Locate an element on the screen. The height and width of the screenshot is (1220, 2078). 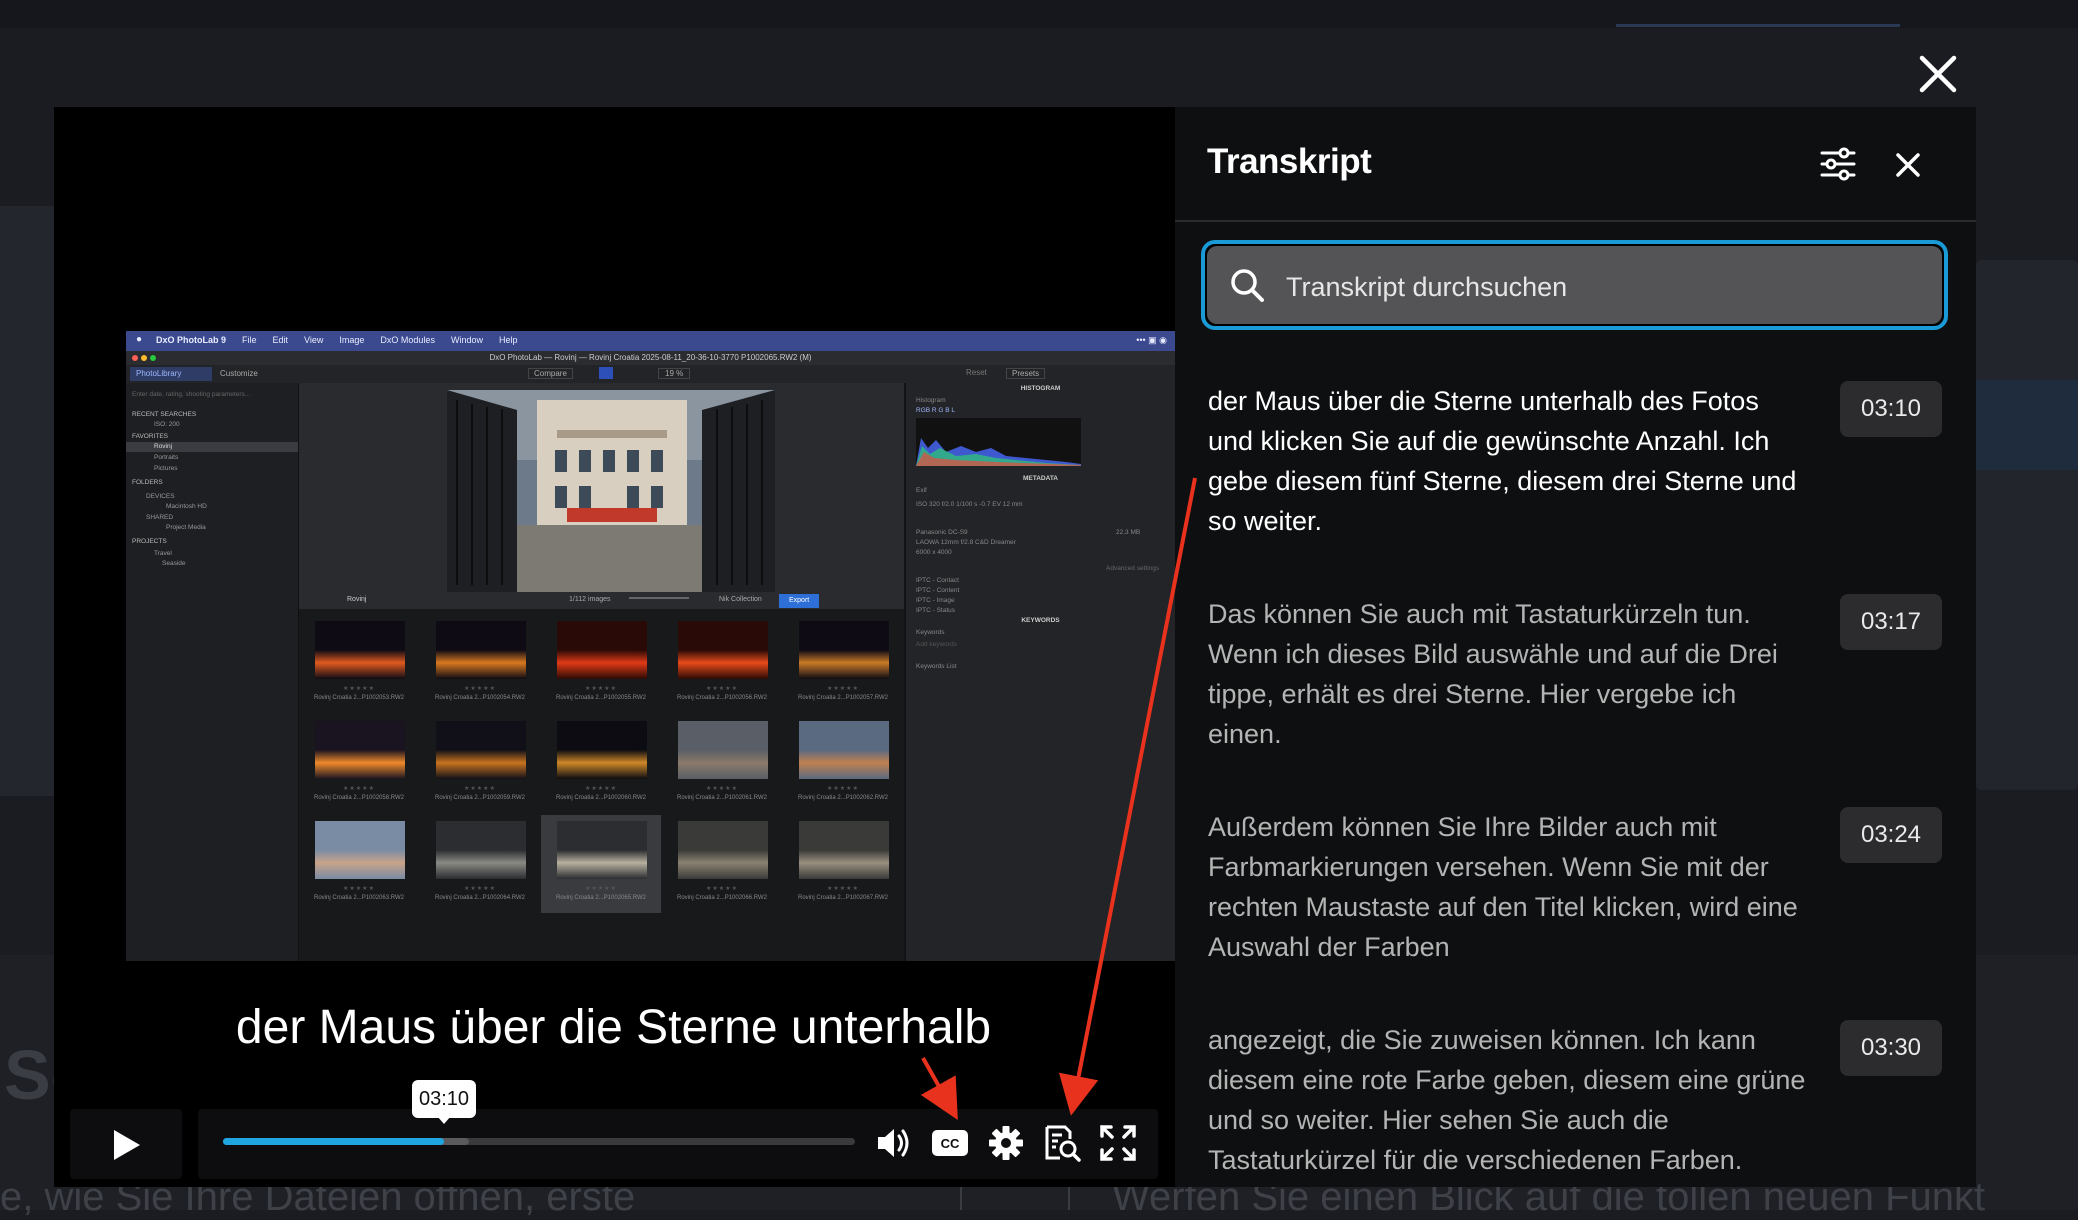
thumbnail-name: Rovinj Croatia 2...P1002053.RW2 is located at coordinates (359, 698).